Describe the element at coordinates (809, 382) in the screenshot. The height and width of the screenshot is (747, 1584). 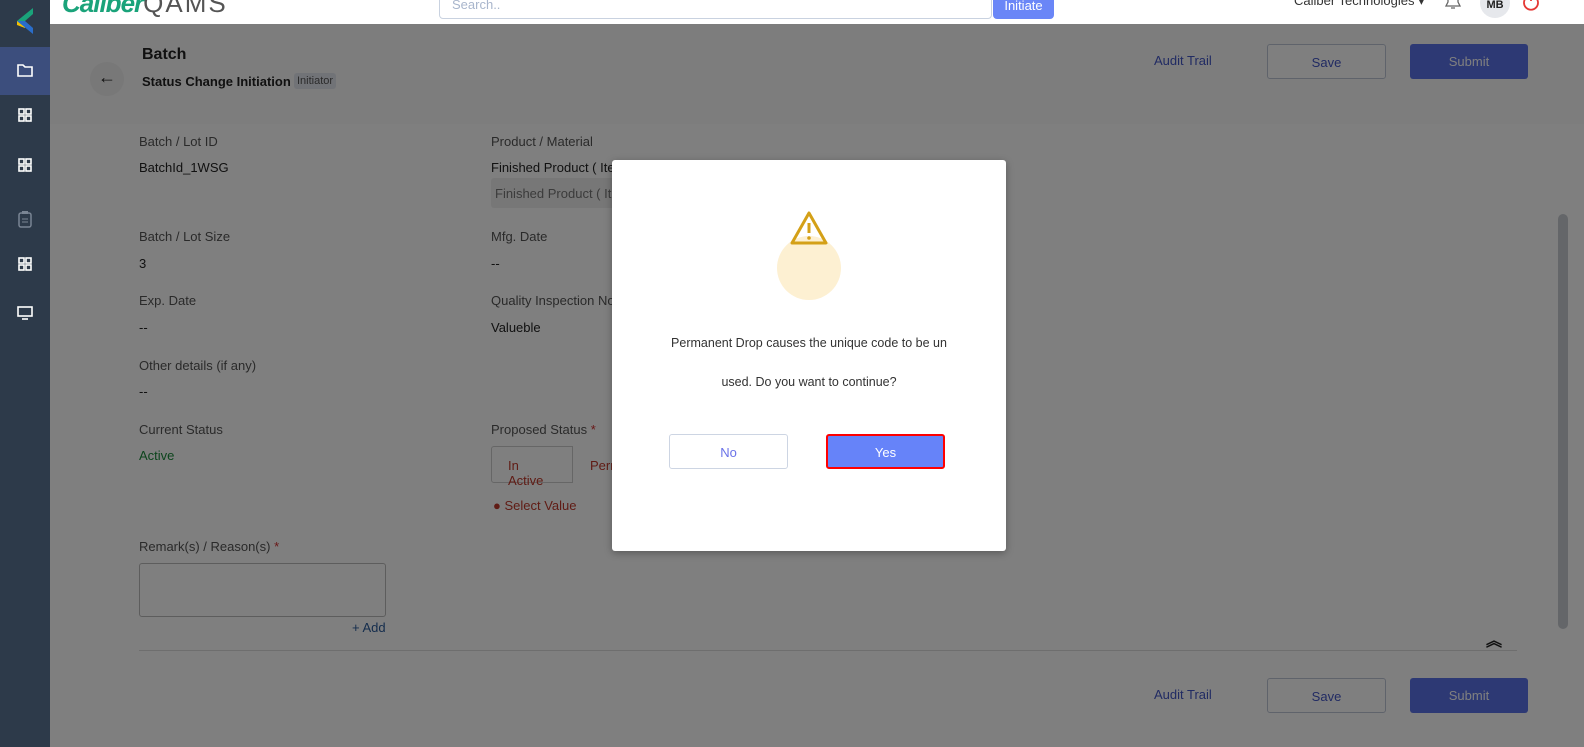
I see `dialog-message-line2: used. Do you want to continue?` at that location.